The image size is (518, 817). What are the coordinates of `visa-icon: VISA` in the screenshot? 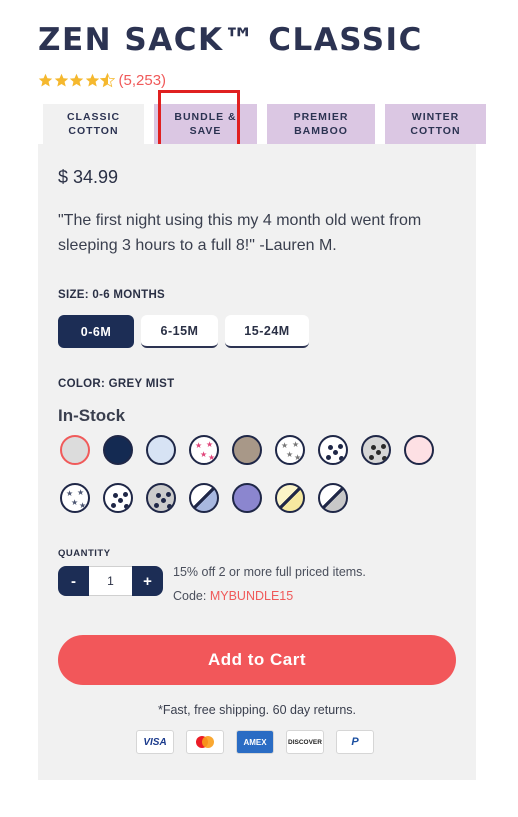 It's located at (155, 742).